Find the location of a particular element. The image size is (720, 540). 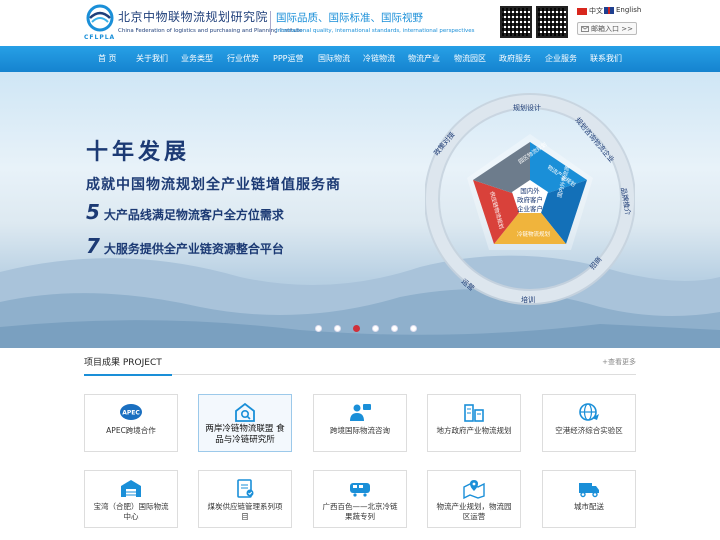

nav-logistics-park: 物流园区 is located at coordinates (470, 59).